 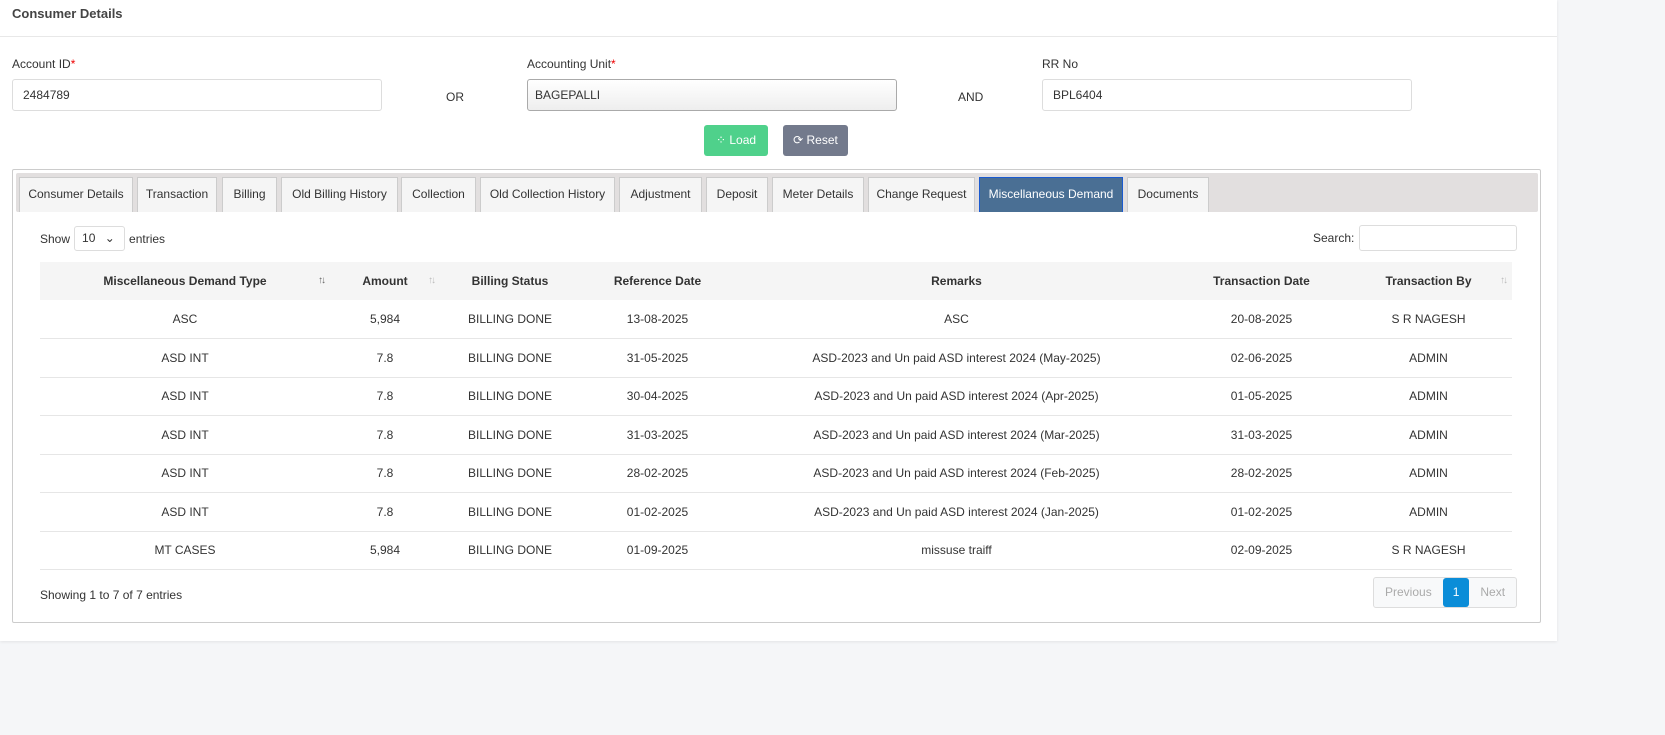 What do you see at coordinates (921, 194) in the screenshot?
I see `tab-change-request: Change Request` at bounding box center [921, 194].